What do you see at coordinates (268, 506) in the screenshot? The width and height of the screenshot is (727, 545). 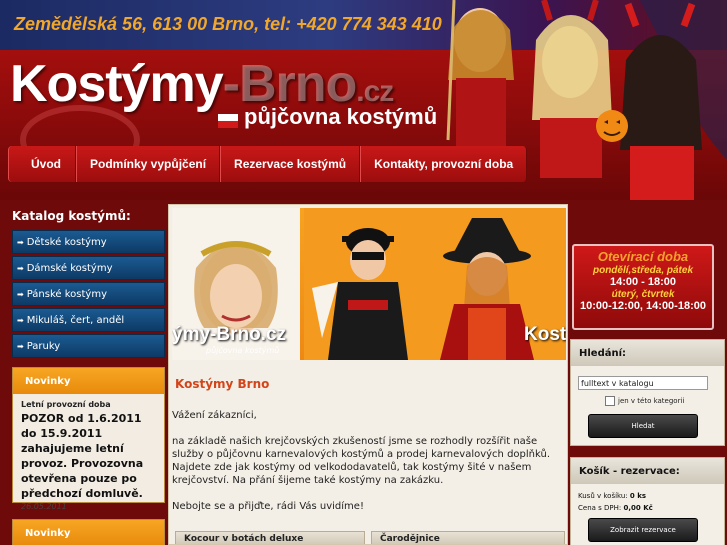 I see `closing: Nebojte se a přijďte, rádi Vás uvidíme!` at bounding box center [268, 506].